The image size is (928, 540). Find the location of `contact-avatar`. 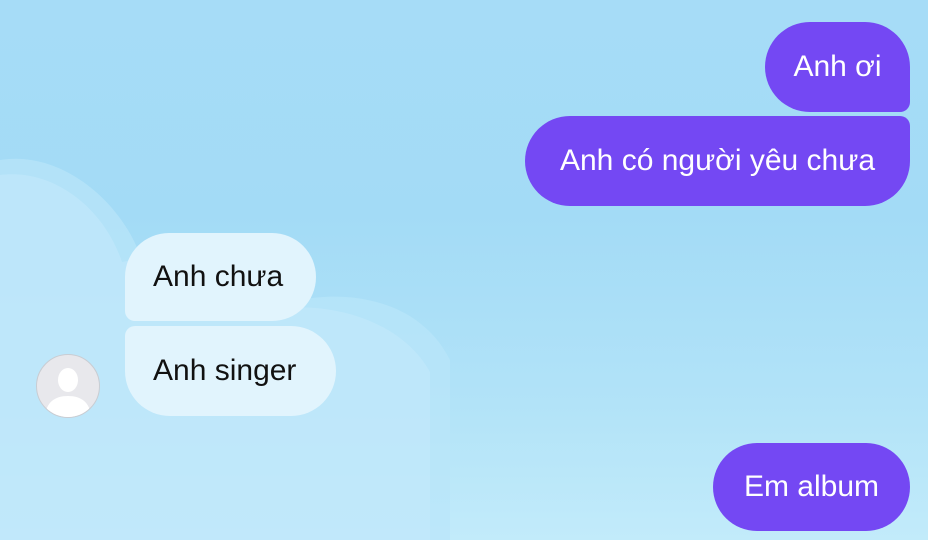

contact-avatar is located at coordinates (68, 386).